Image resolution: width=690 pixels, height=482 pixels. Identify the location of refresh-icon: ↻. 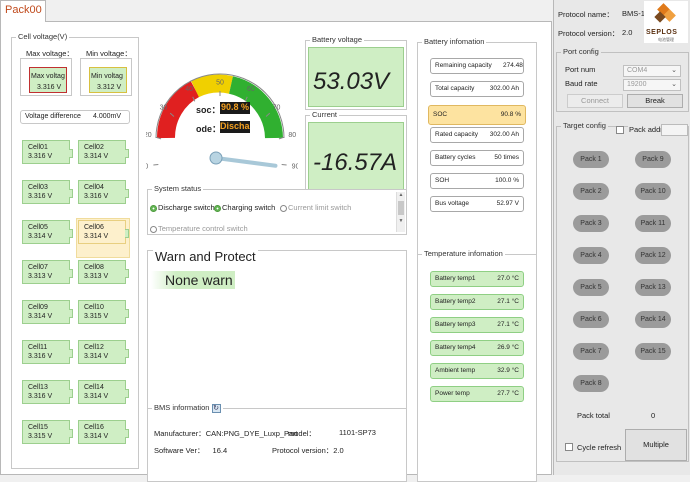
(216, 408).